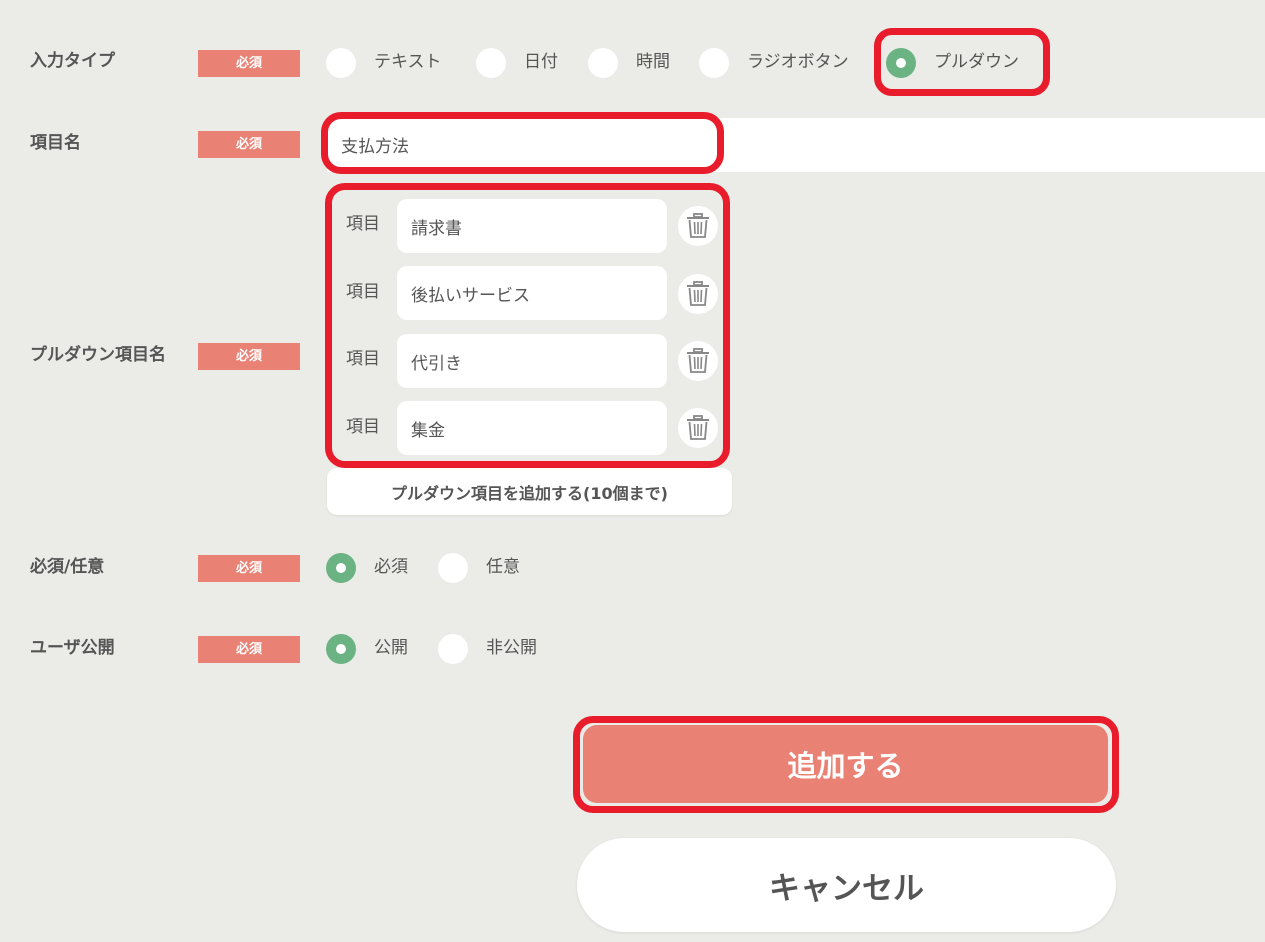 This screenshot has width=1265, height=942. What do you see at coordinates (846, 764) in the screenshot?
I see `submit-button-highlight` at bounding box center [846, 764].